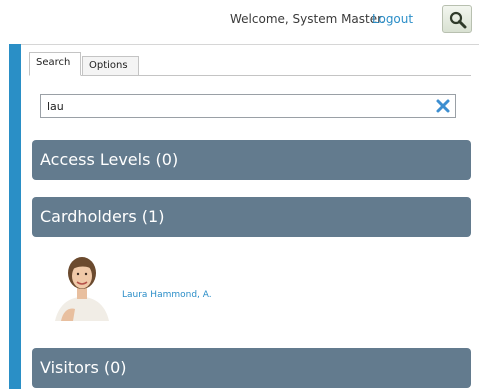 Image resolution: width=479 pixels, height=390 pixels. What do you see at coordinates (82, 288) in the screenshot?
I see `cardholder-photo` at bounding box center [82, 288].